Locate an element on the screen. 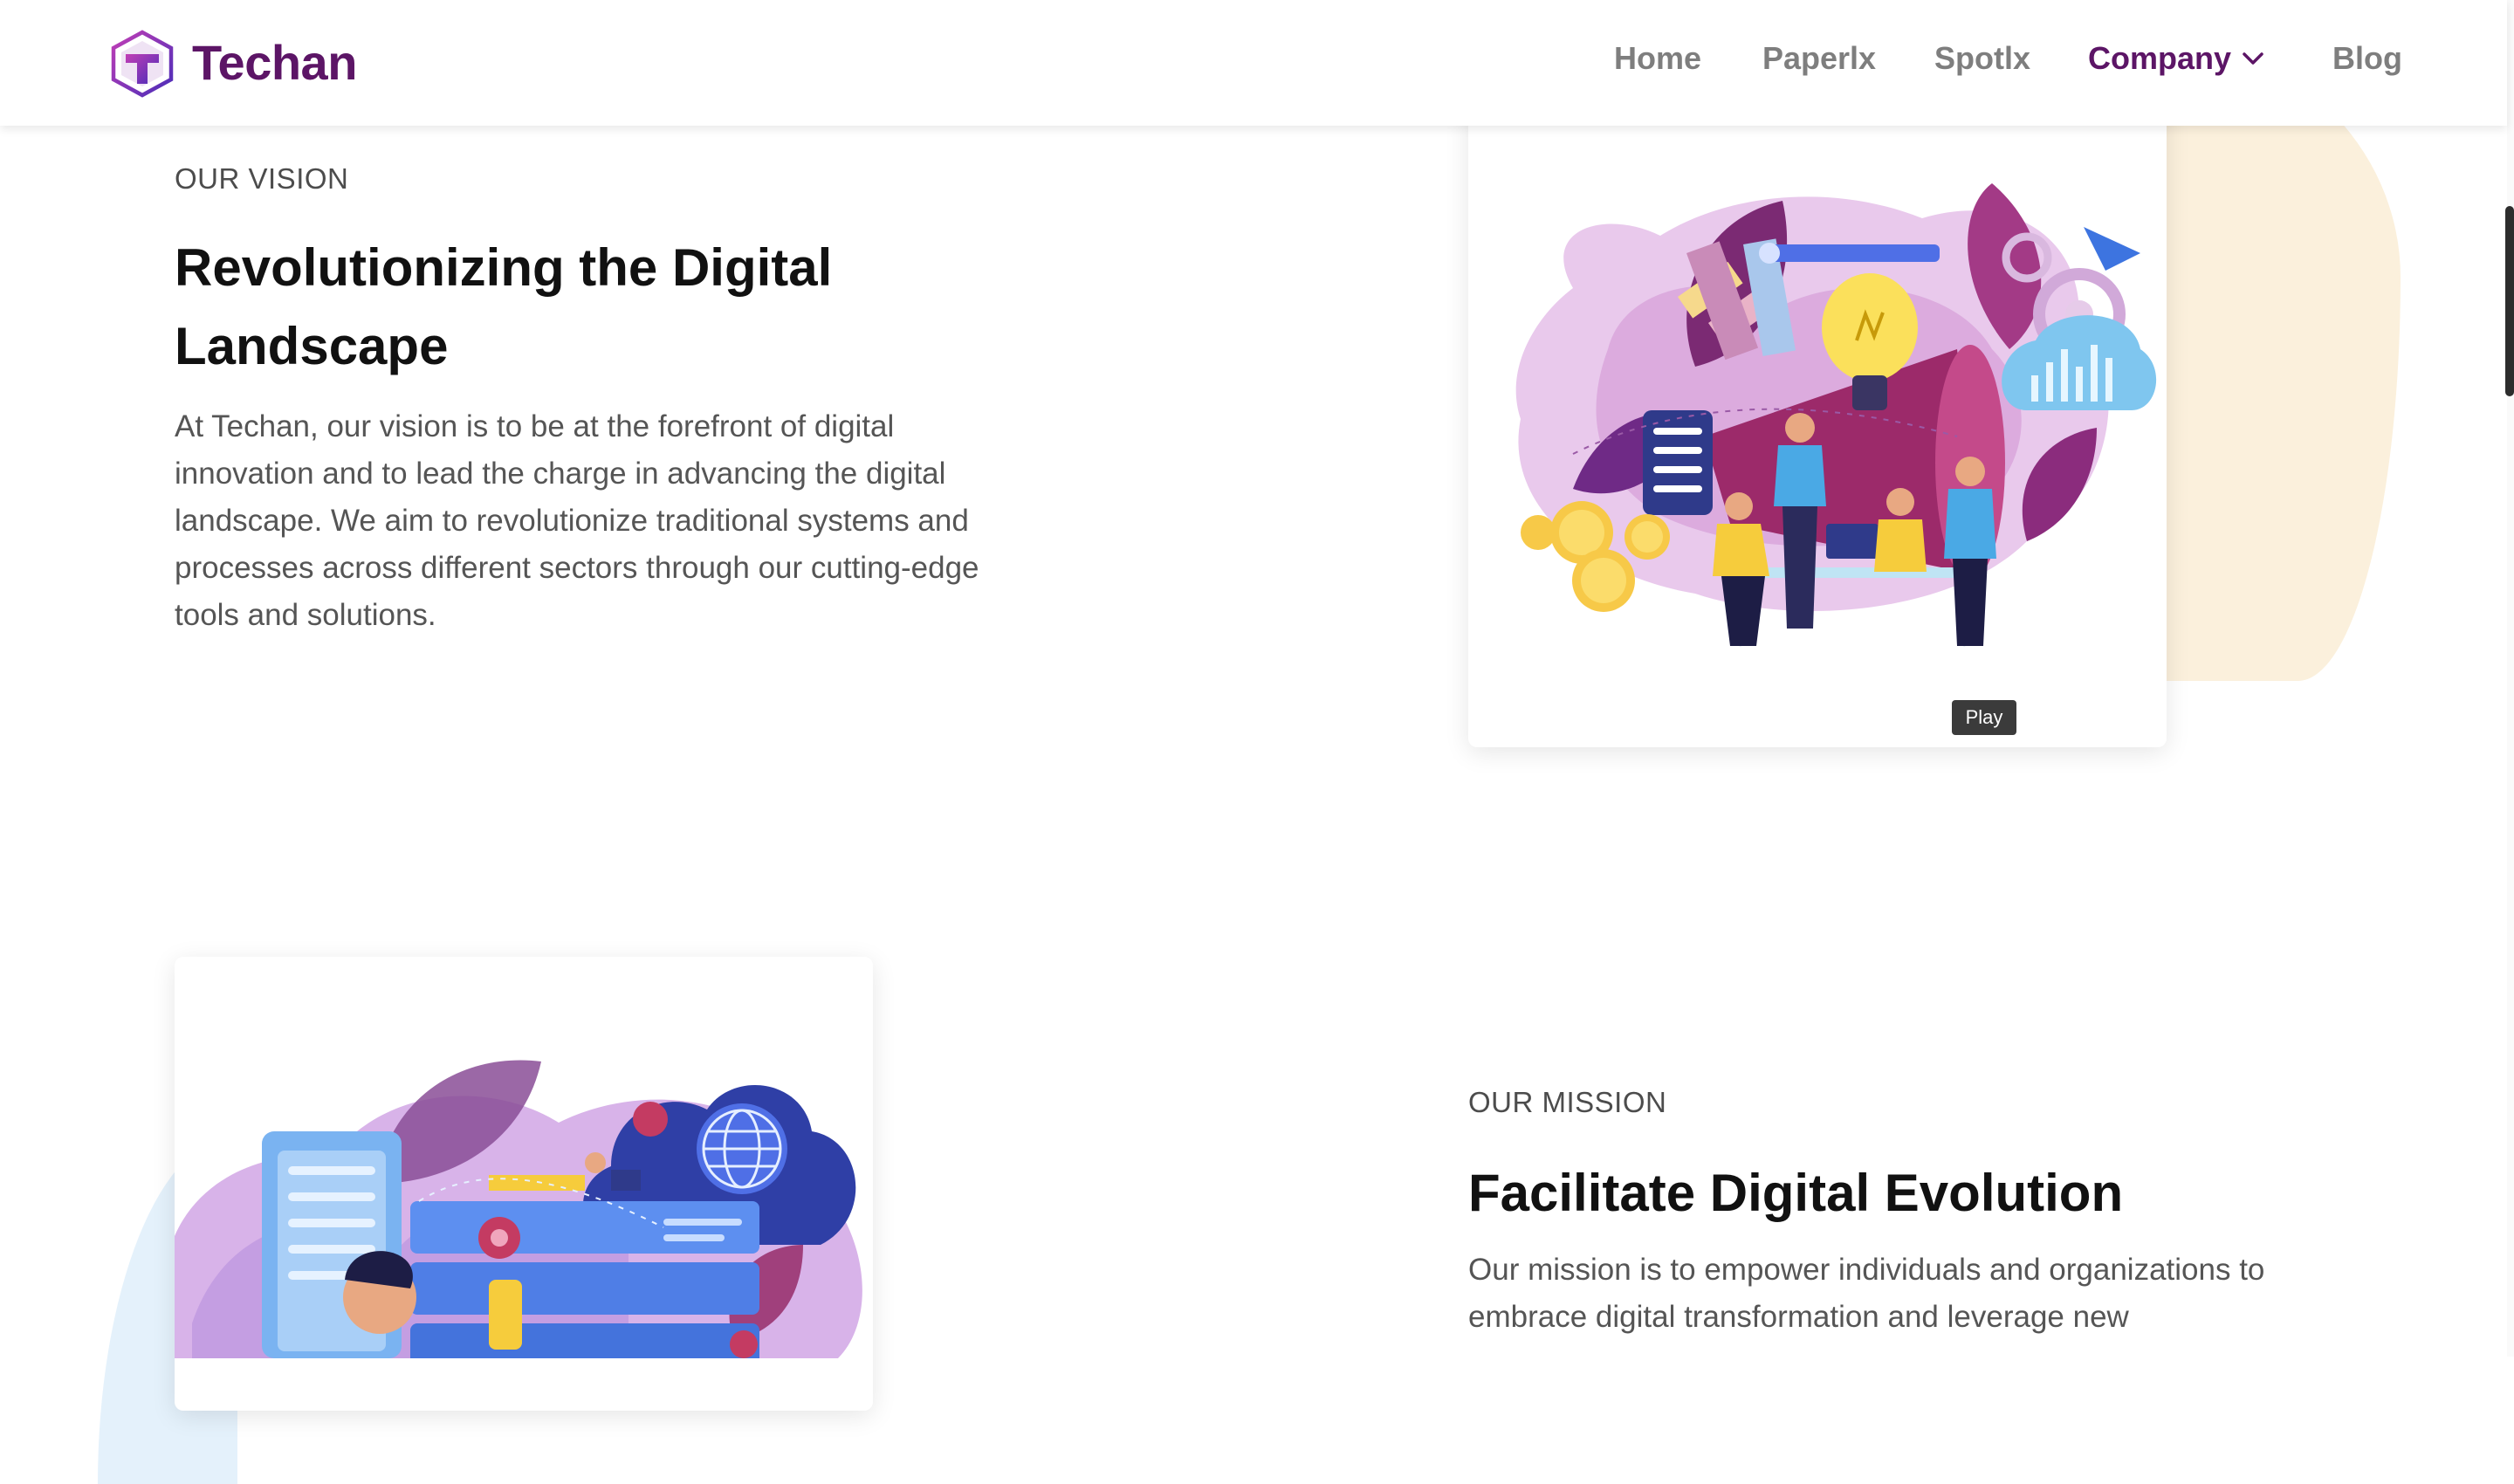  brand-name: Techan is located at coordinates (274, 63).